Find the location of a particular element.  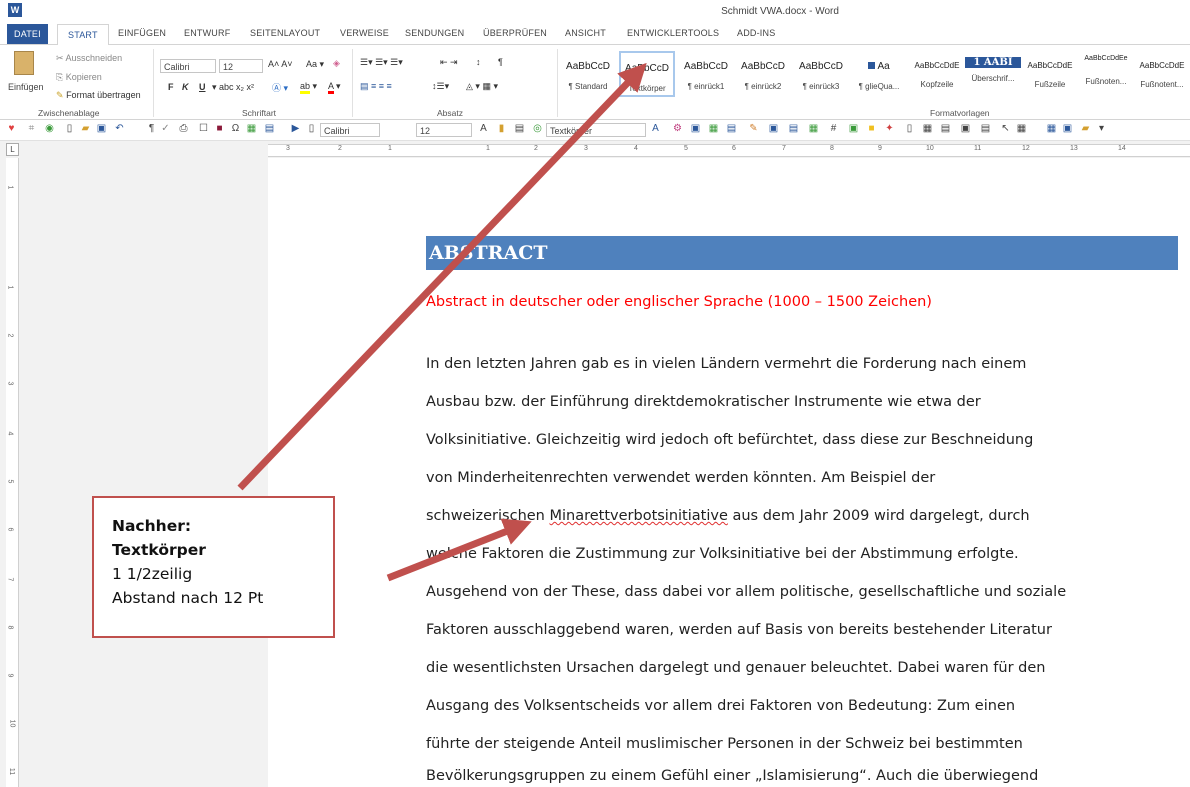

strike-sub-super-buttons: ▾ abc x₂ x² is located at coordinates (233, 87).